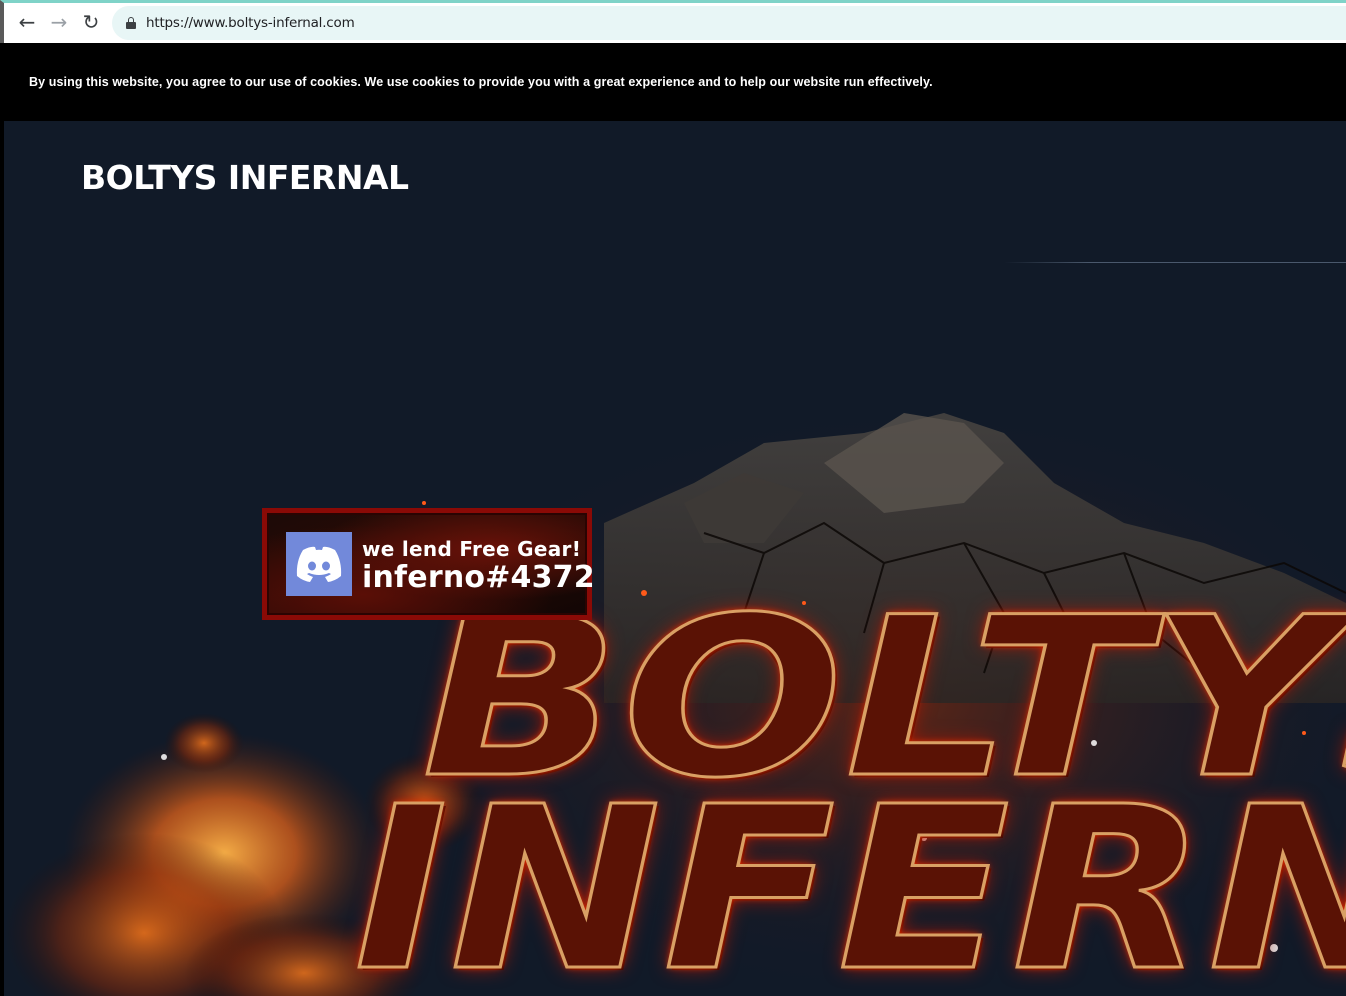 The height and width of the screenshot is (996, 1346). Describe the element at coordinates (27, 22) in the screenshot. I see `arrow-left-icon: ←` at that location.